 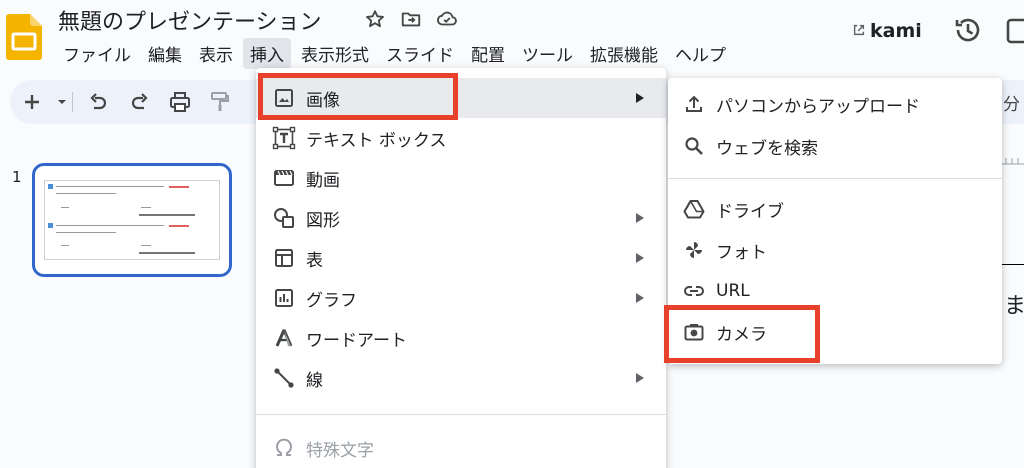 What do you see at coordinates (1014, 306) in the screenshot?
I see `canvas-text-fragment: ま` at bounding box center [1014, 306].